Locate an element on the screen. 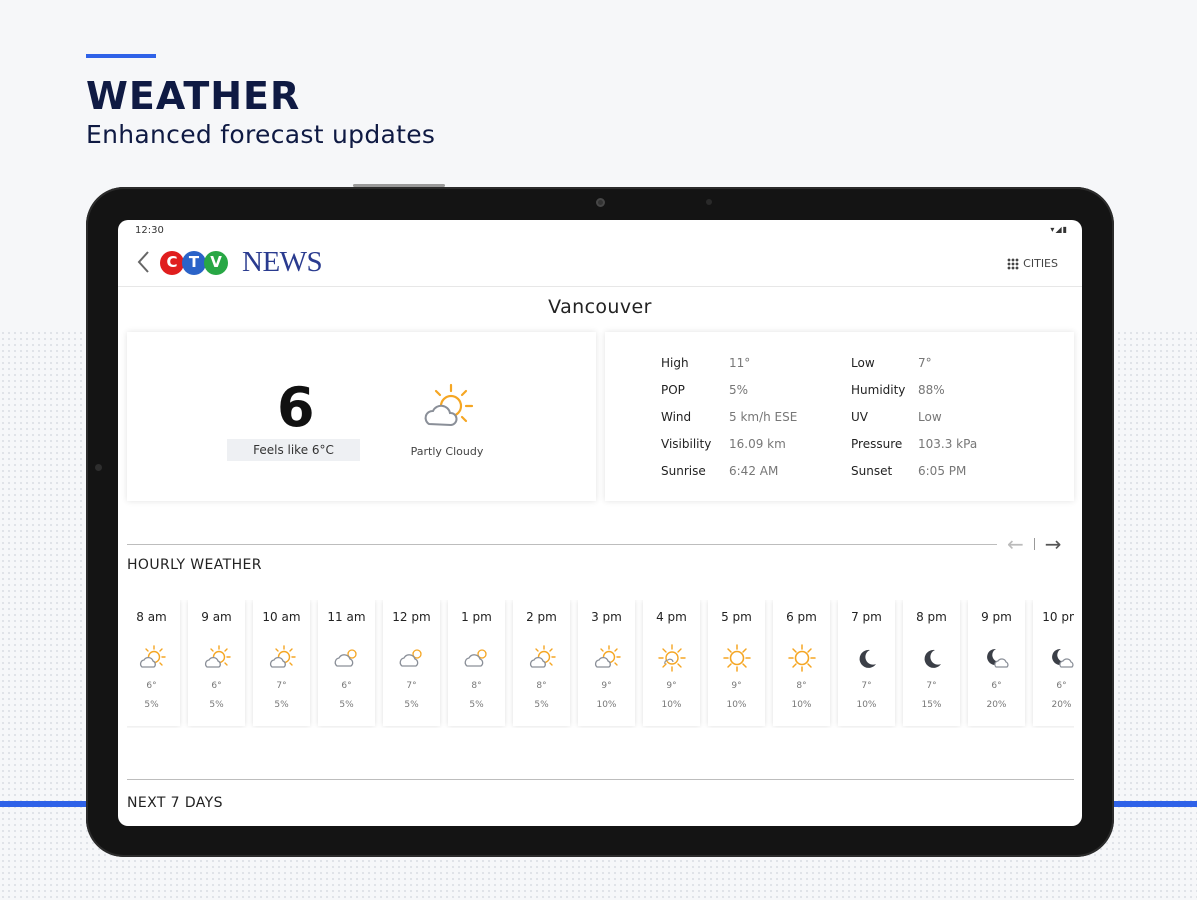  hourly-card: 10 am 7° 5% is located at coordinates (281, 663).